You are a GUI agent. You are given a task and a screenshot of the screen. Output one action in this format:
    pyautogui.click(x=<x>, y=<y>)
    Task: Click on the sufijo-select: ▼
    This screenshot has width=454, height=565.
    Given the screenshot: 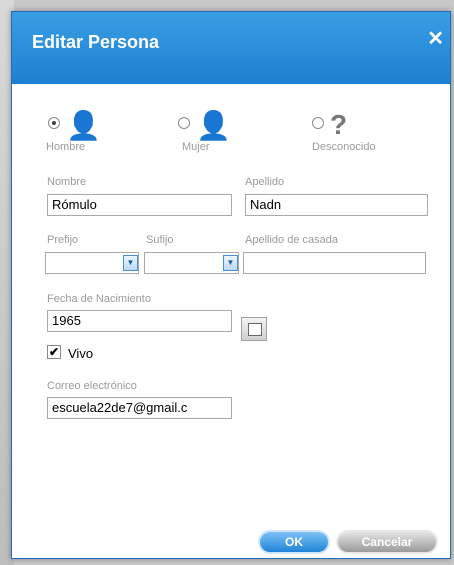 What is the action you would take?
    pyautogui.click(x=191, y=263)
    